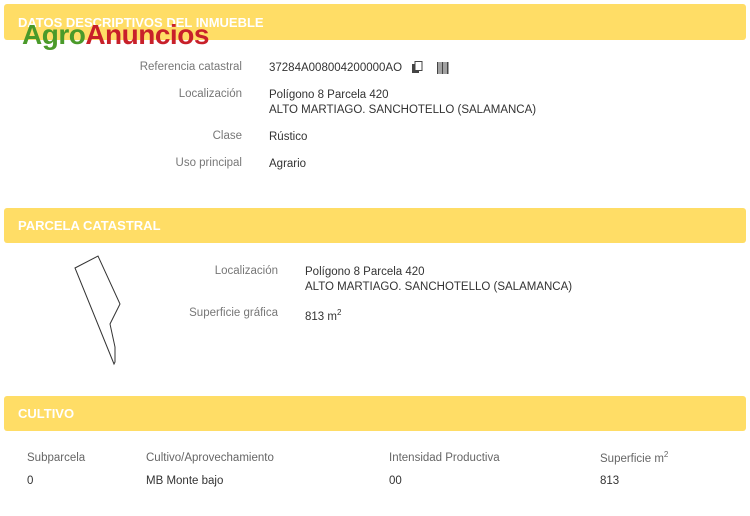 This screenshot has height=516, width=750. I want to click on copy-icon, so click(417, 70).